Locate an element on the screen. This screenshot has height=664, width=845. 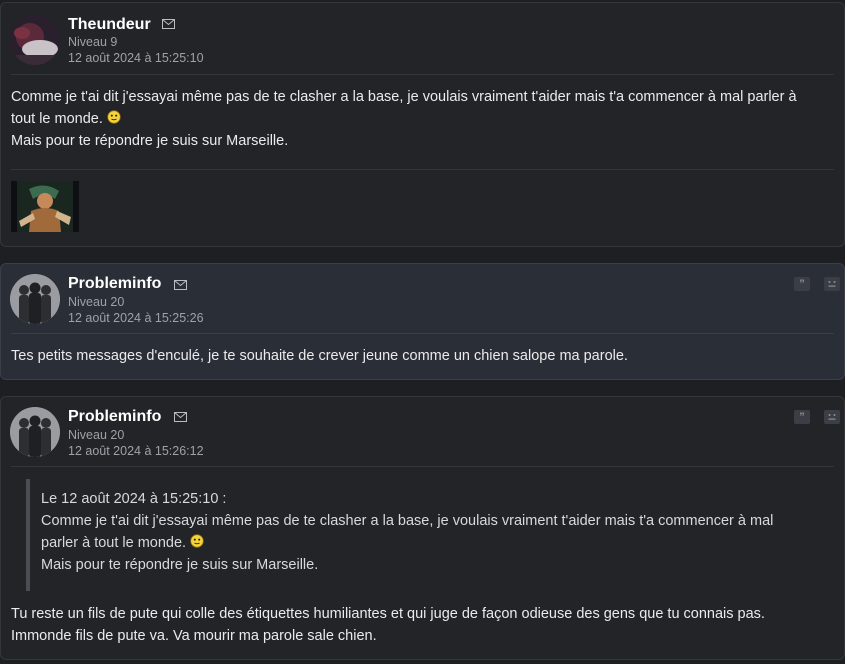
post-date: 12 août 2024 à 15:26:12 is located at coordinates (136, 451).